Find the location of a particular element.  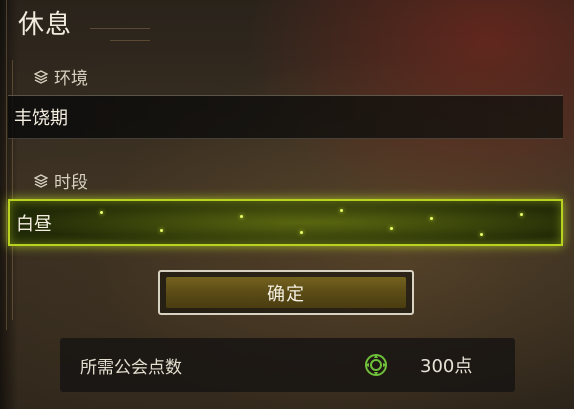

guild-points-icon is located at coordinates (376, 365).